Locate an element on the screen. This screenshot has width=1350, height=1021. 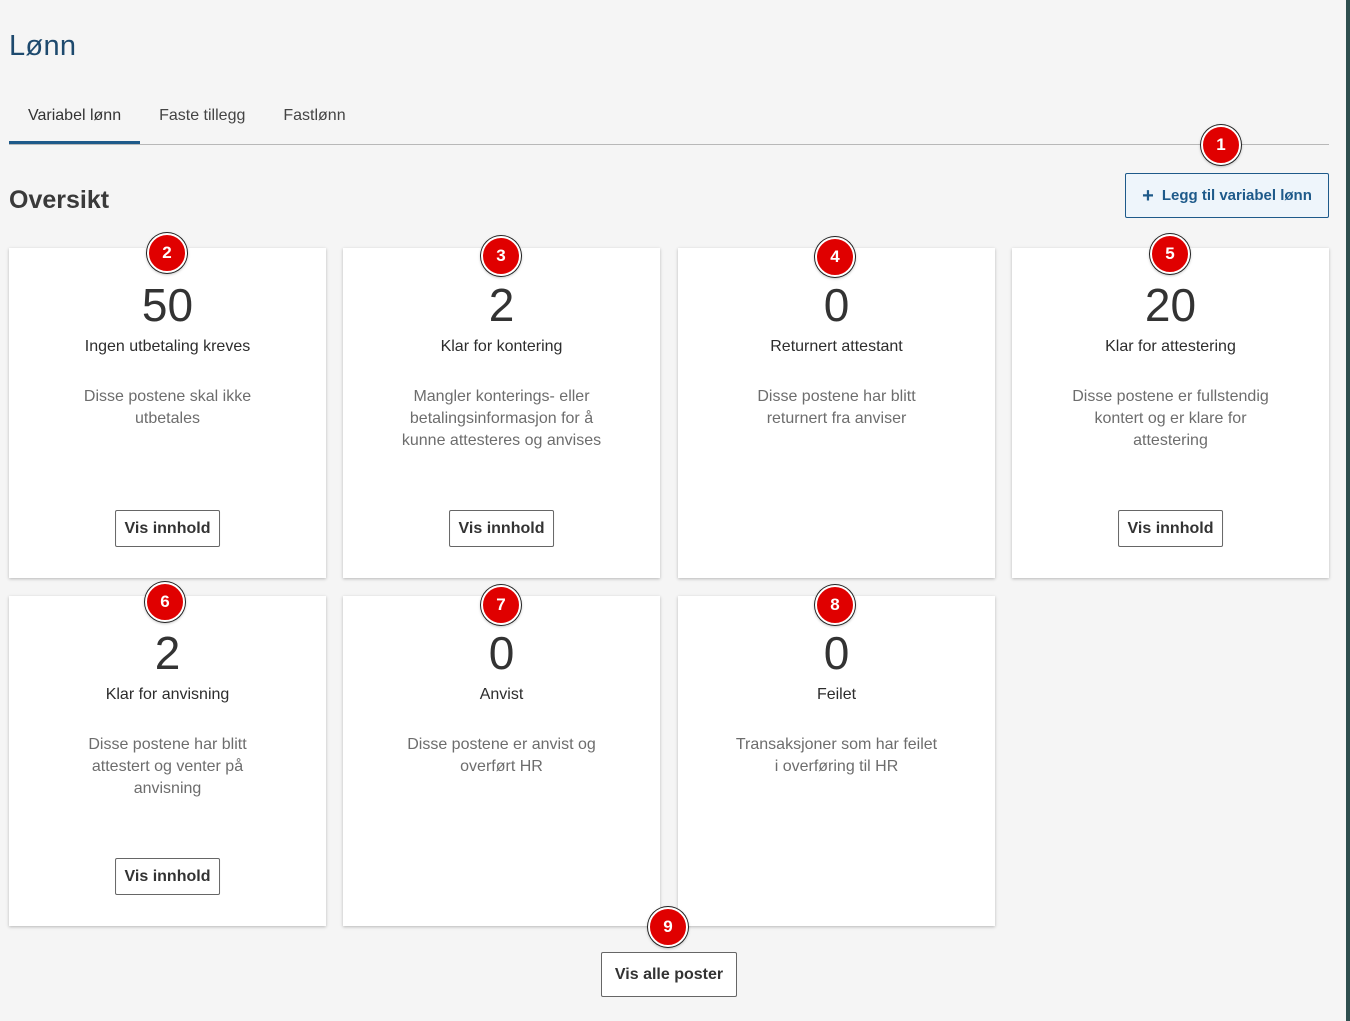
plus-icon: + is located at coordinates (1148, 195).